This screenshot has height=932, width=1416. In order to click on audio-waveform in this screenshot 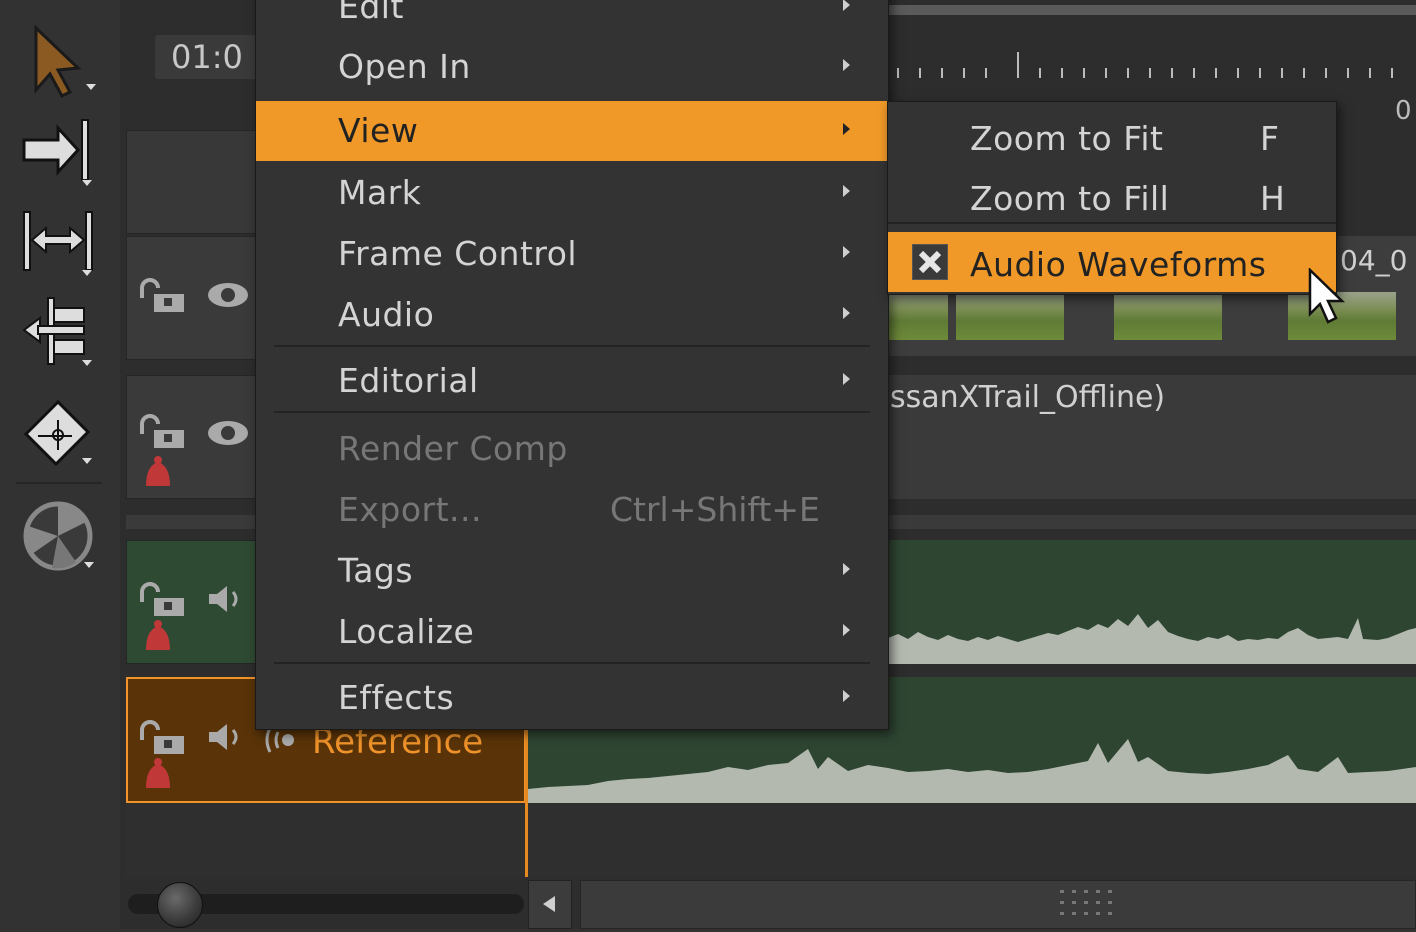, I will do `click(1152, 639)`.